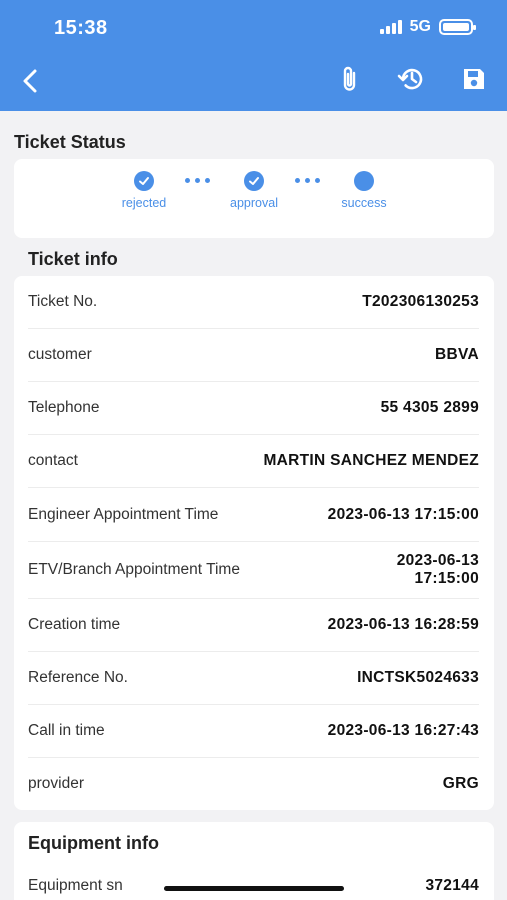 This screenshot has height=900, width=507. Describe the element at coordinates (60, 354) in the screenshot. I see `row-key: customer` at that location.